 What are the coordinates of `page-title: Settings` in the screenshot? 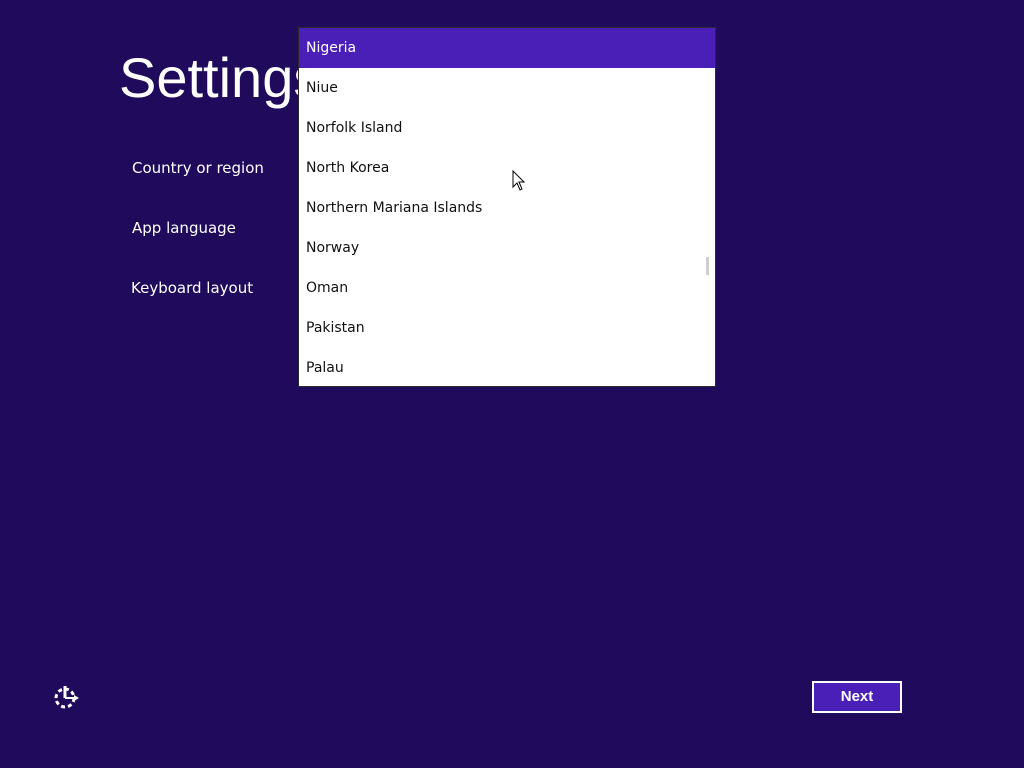 It's located at (220, 77).